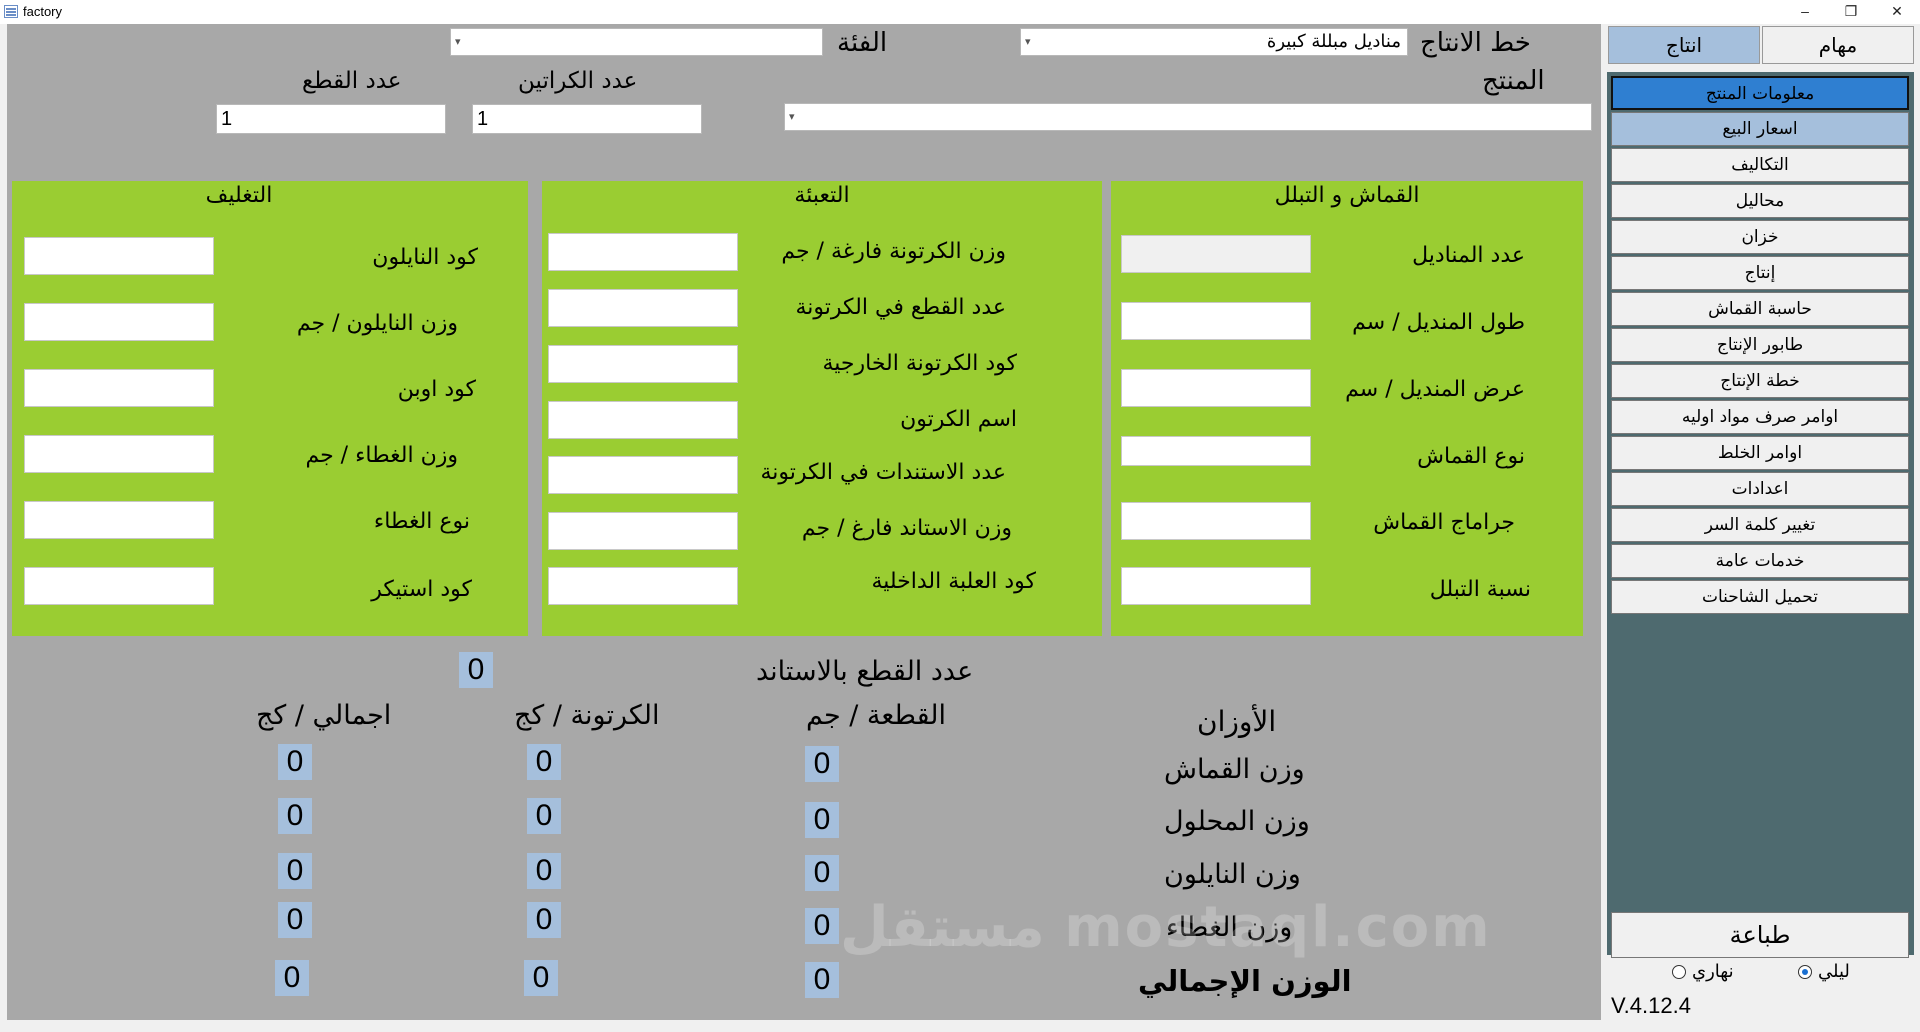 This screenshot has width=1920, height=1032. I want to click on col-piece-header: القطعة / جم, so click(876, 715).